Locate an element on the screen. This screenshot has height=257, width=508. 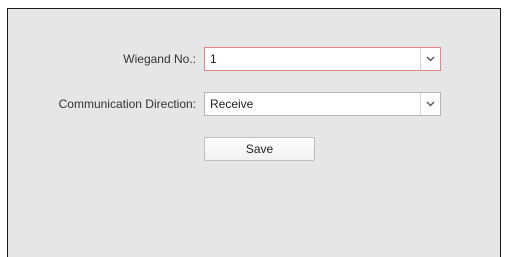
save-button: Save is located at coordinates (259, 149).